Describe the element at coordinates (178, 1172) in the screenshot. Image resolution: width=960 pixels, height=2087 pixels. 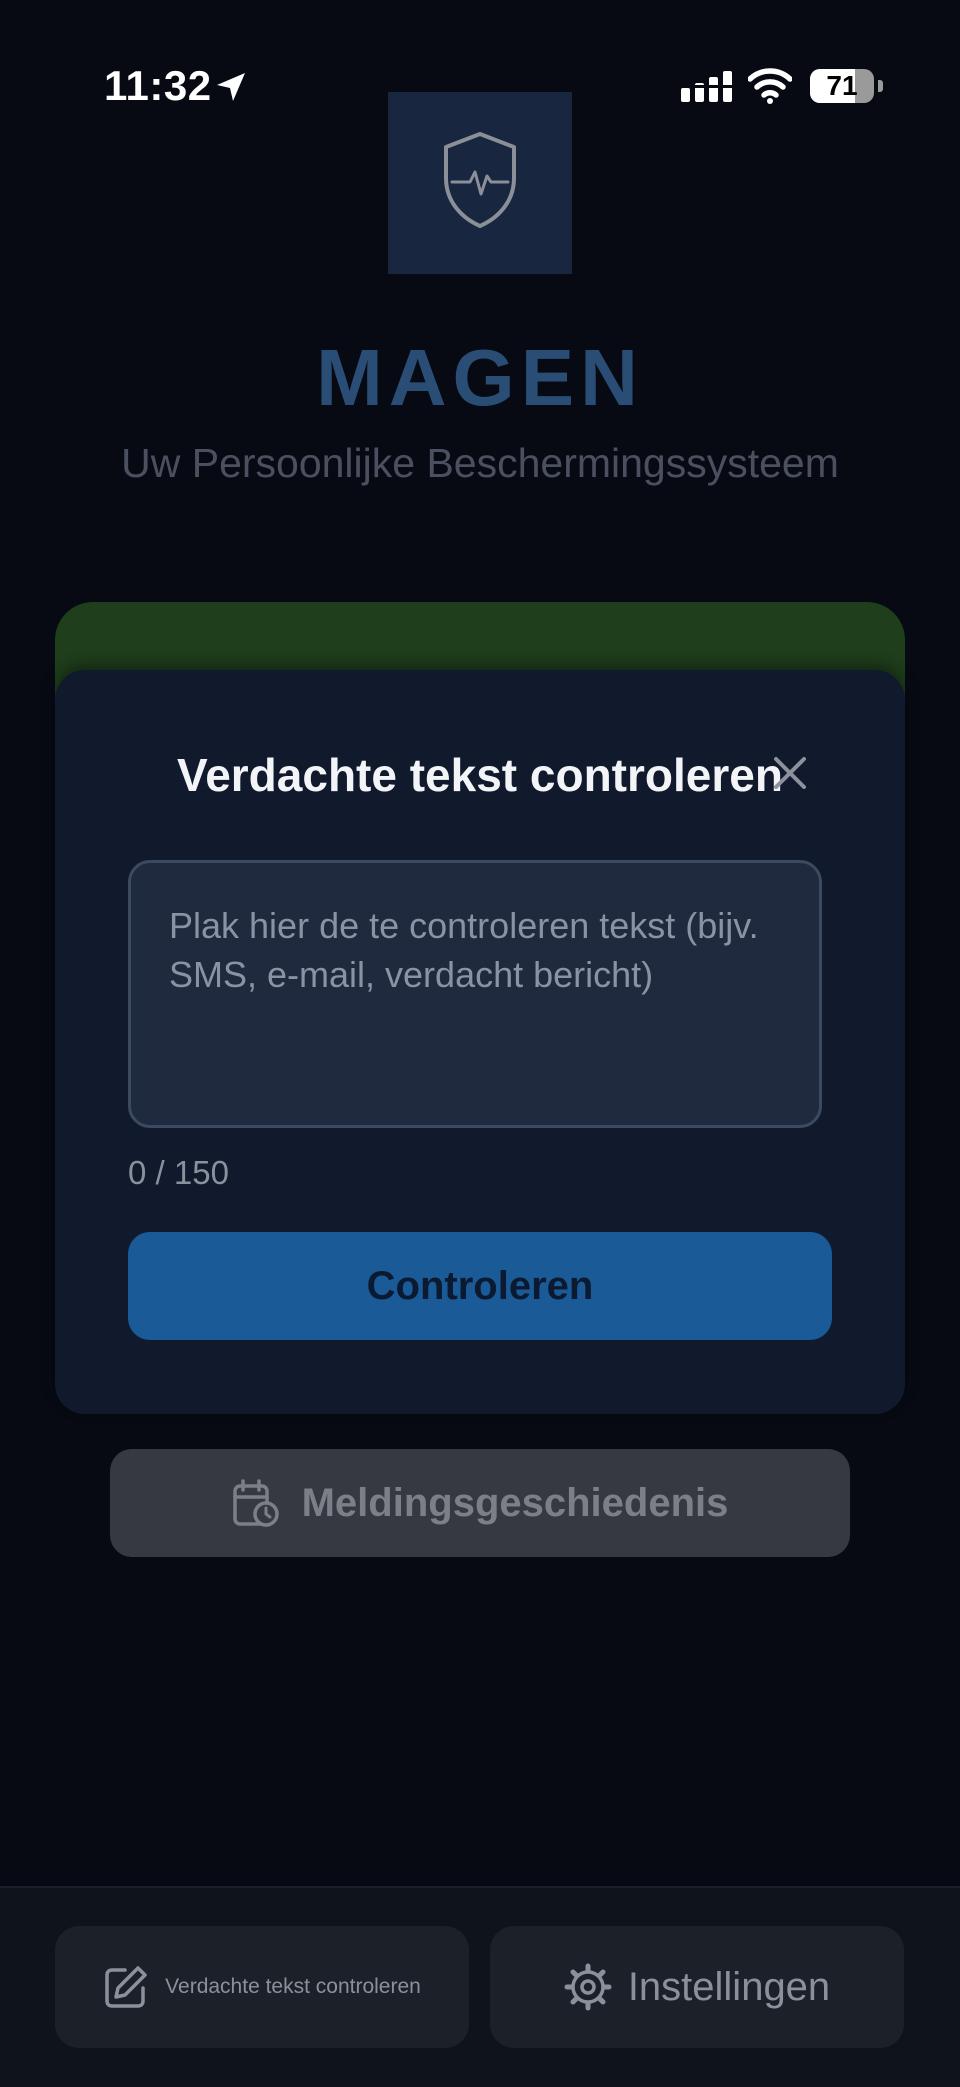
I see `character-counter: 0 / 150` at that location.